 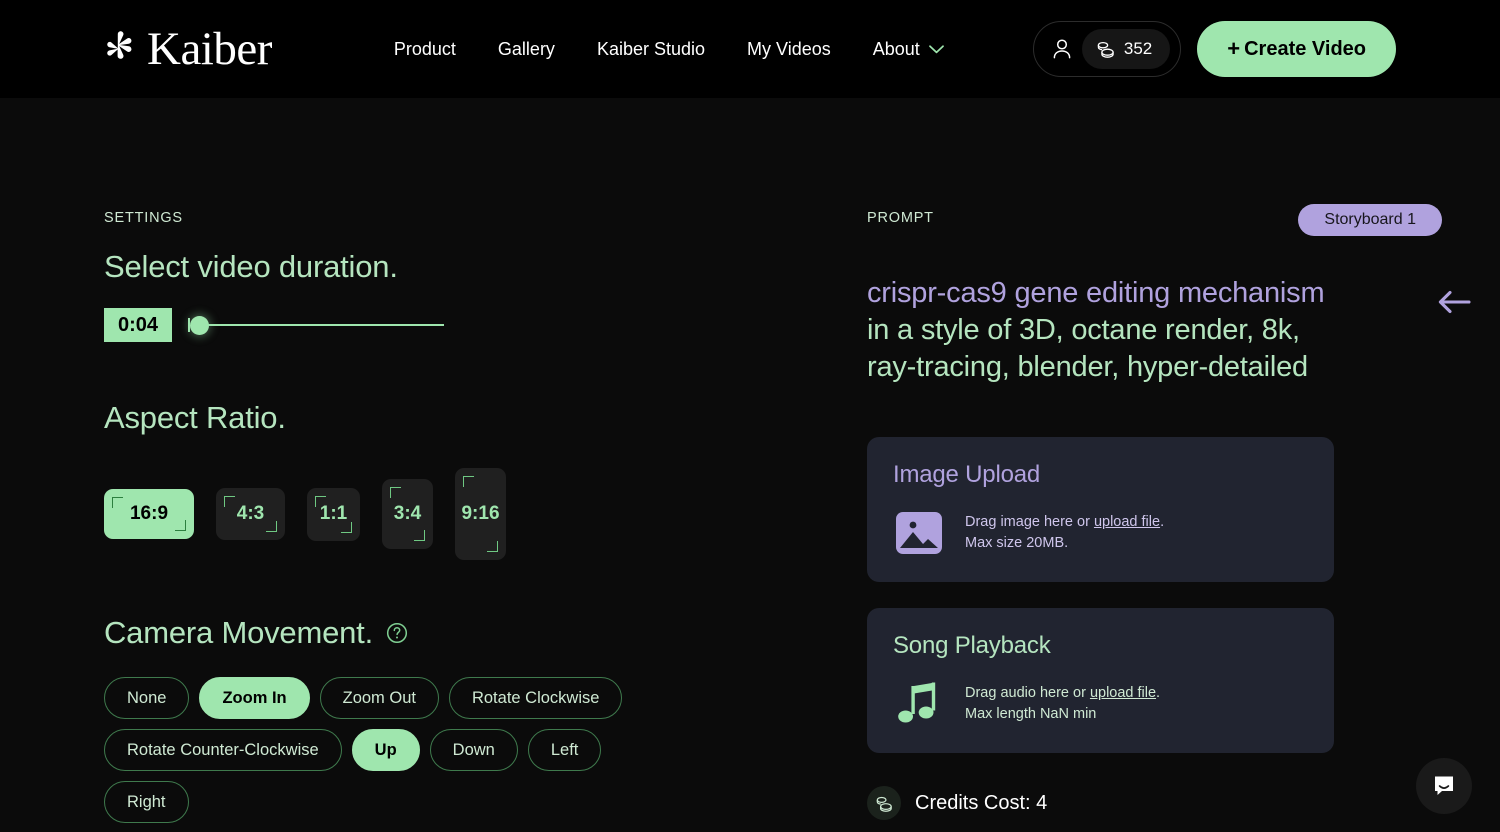 I want to click on prompt-eyebrow: PROMPT, so click(x=900, y=218).